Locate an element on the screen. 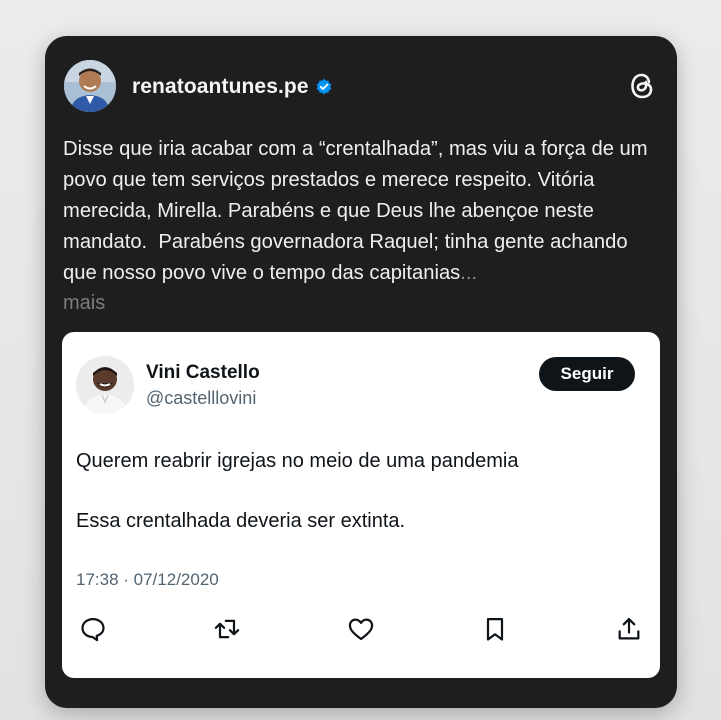 Image resolution: width=721 pixels, height=720 pixels. bookmark-icon is located at coordinates (495, 629).